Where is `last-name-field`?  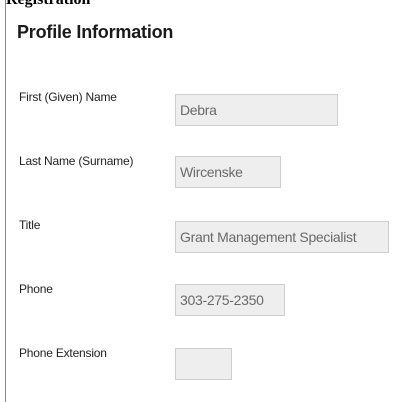
last-name-field is located at coordinates (228, 172).